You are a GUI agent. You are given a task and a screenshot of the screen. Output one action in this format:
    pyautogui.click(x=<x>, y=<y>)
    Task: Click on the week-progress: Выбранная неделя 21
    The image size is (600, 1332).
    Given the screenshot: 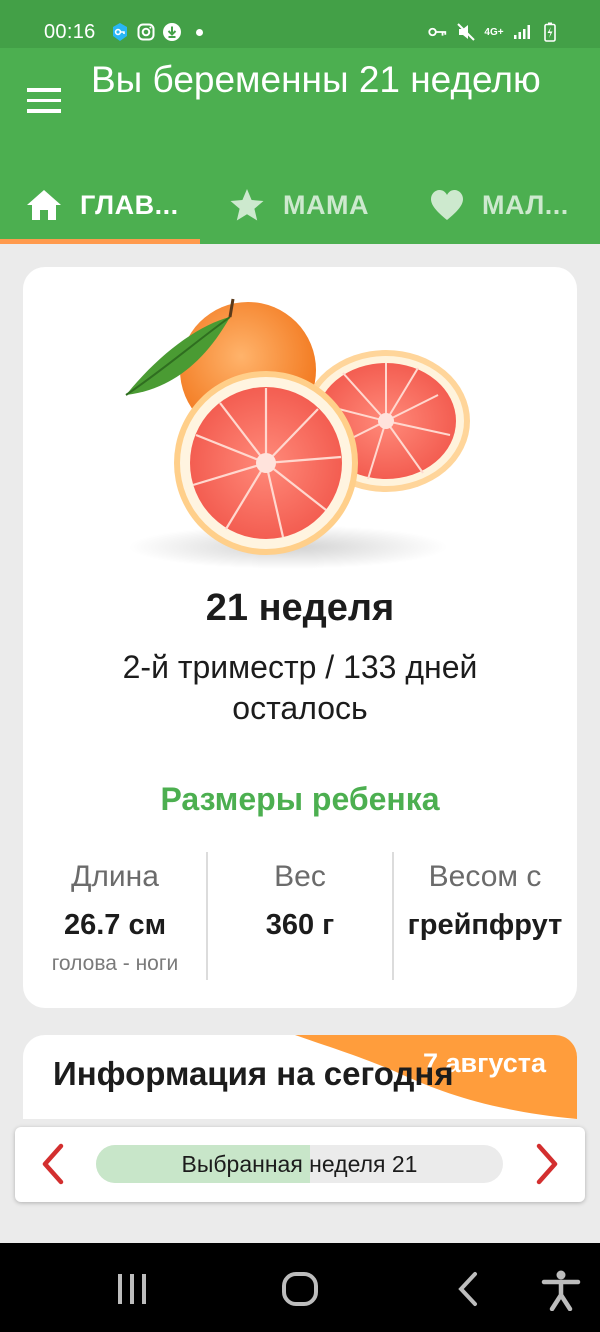 What is the action you would take?
    pyautogui.click(x=299, y=1164)
    